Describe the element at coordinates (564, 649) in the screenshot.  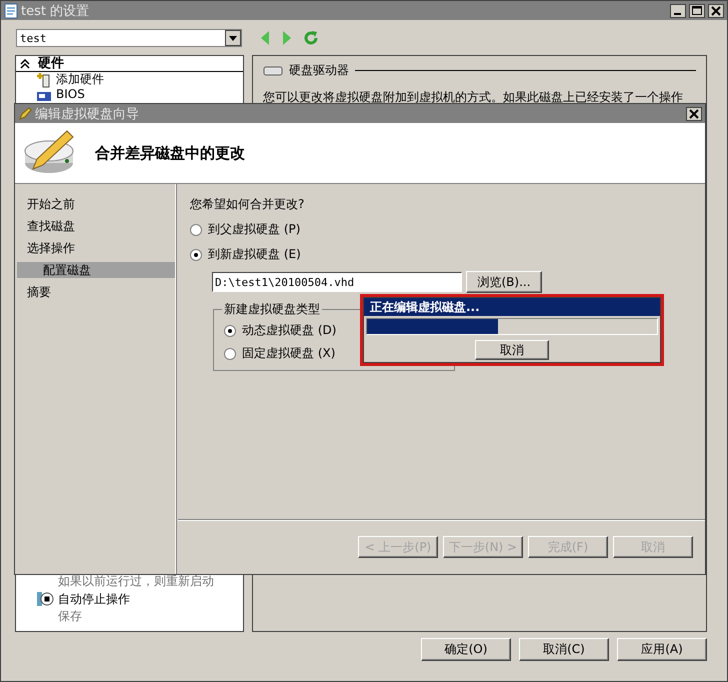
I see `dialog-button: 取消(C)` at that location.